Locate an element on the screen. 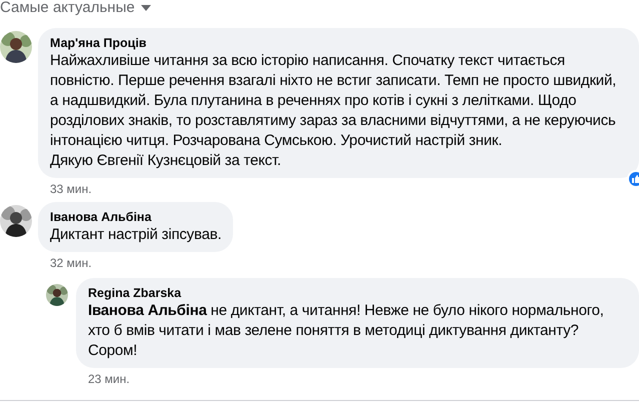 The image size is (639, 405). author-name: Regina Zbarska is located at coordinates (135, 293).